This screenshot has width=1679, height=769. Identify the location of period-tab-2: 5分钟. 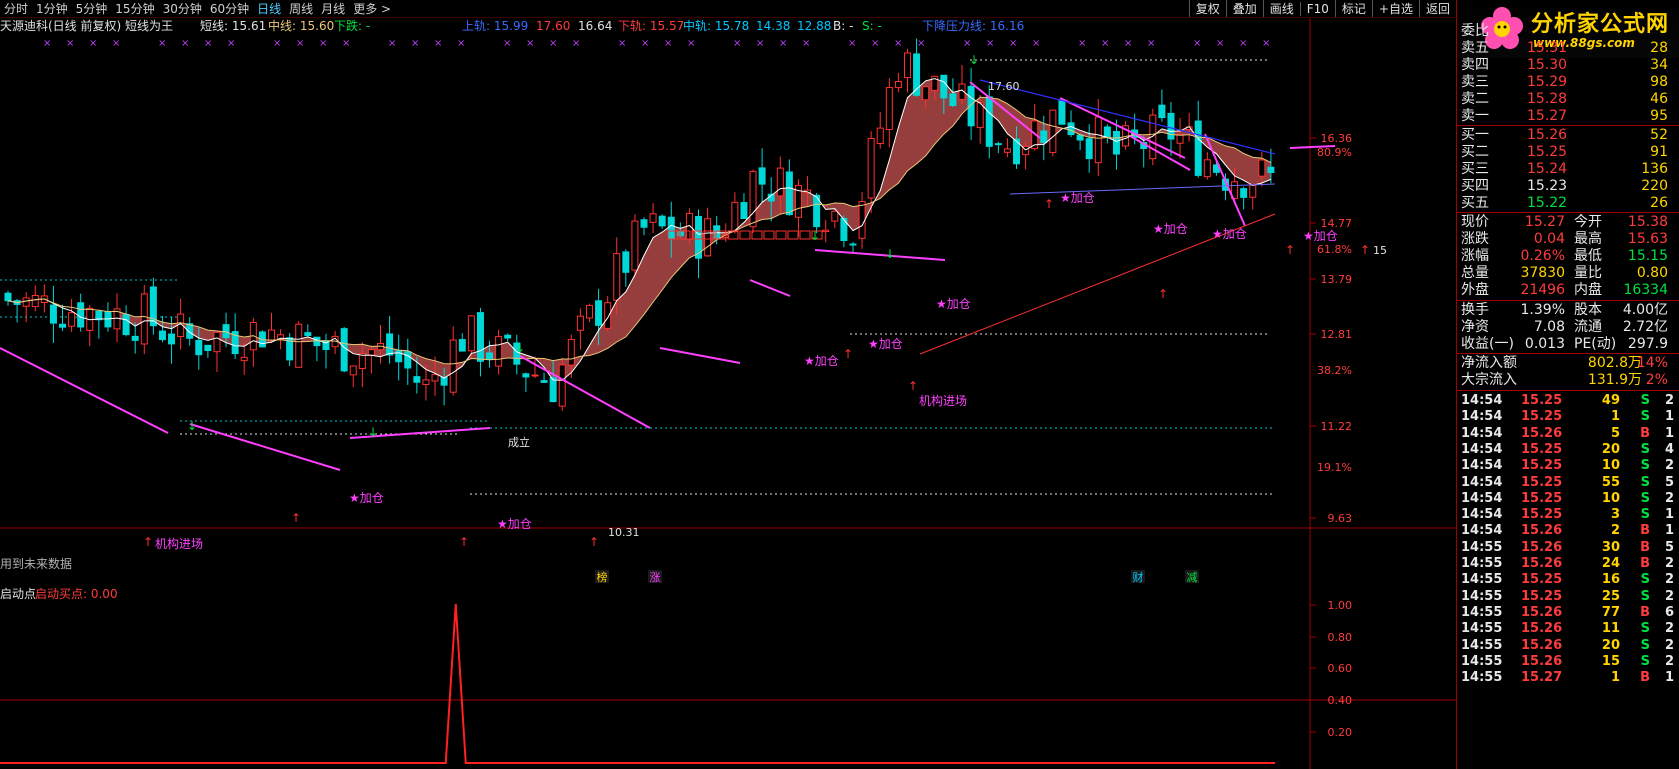
(92, 8).